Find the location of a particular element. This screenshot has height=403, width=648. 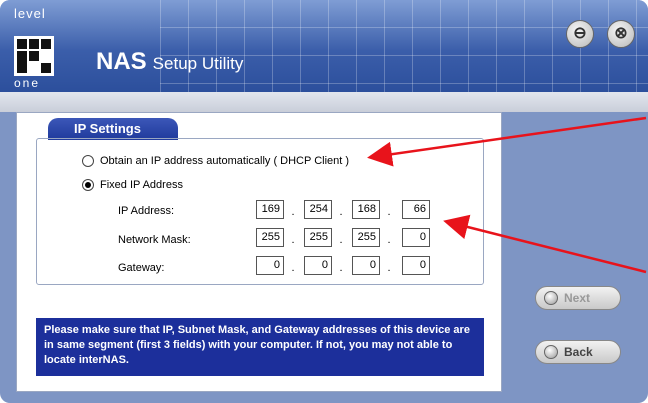

arrow-to-dhcp-icon is located at coordinates (507, 141).